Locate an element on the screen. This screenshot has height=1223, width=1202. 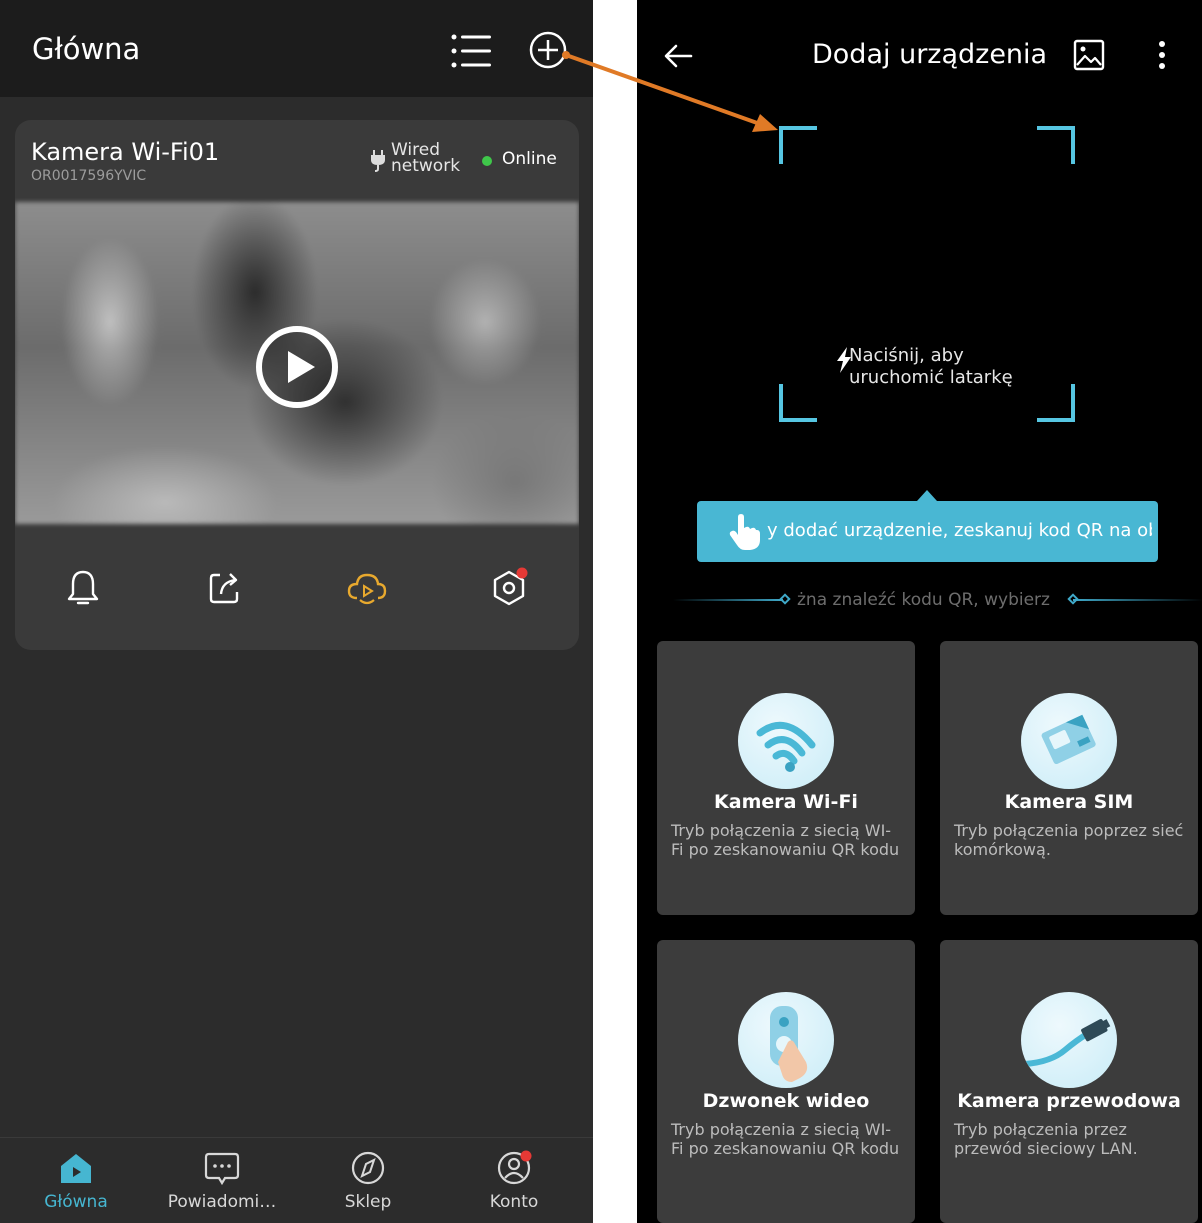
tile-description: Tryb połączenia poprzez sieć komórkową. is located at coordinates (1069, 840).